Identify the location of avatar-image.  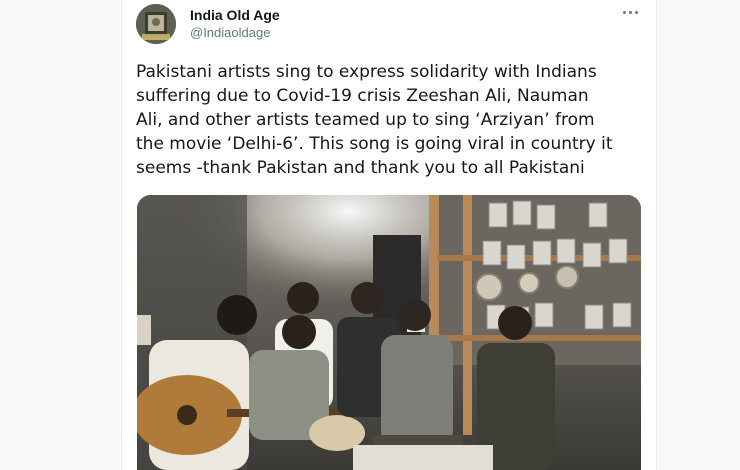
(156, 24).